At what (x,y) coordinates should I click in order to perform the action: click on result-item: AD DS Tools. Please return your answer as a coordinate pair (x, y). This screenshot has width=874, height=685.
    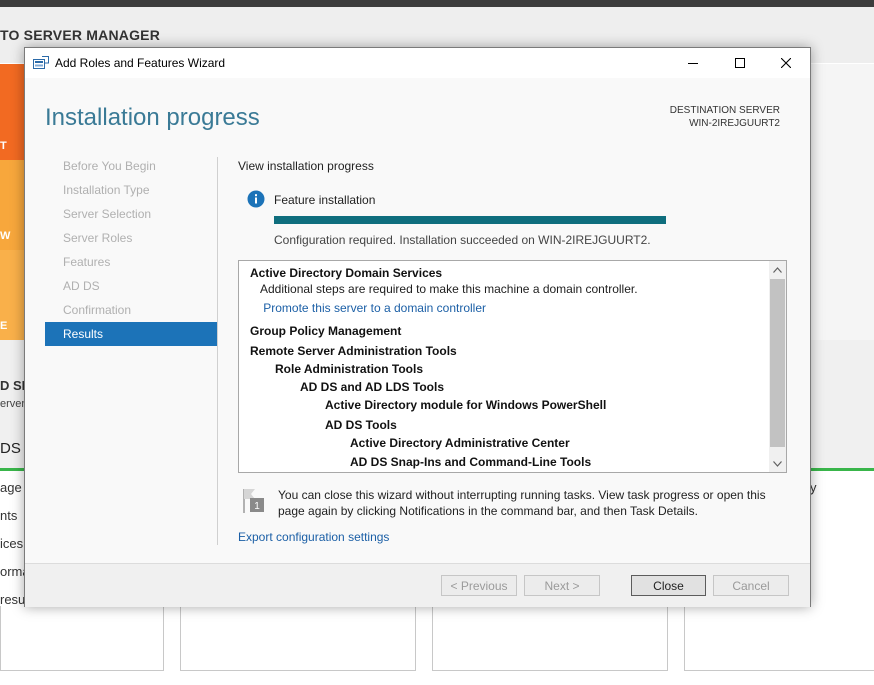
    Looking at the image, I should click on (361, 425).